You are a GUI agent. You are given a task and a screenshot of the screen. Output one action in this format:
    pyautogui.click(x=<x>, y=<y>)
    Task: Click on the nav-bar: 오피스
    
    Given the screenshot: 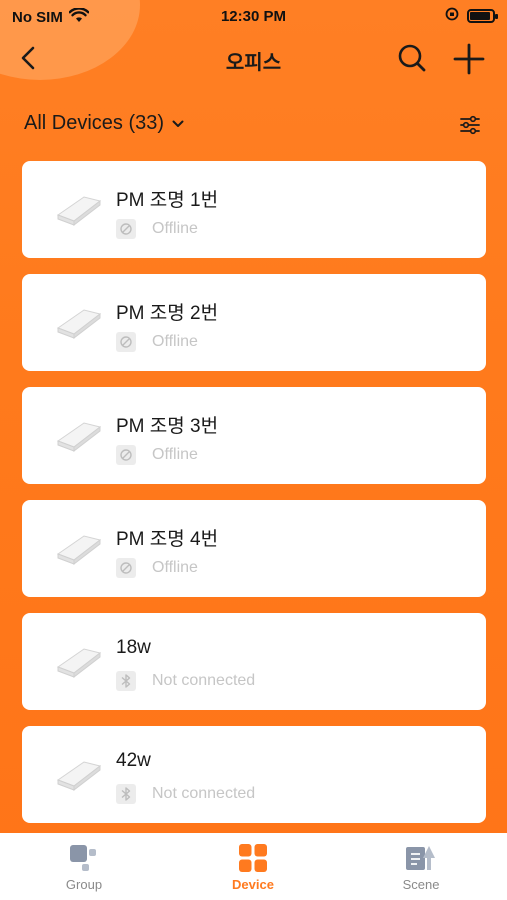 What is the action you would take?
    pyautogui.click(x=253, y=58)
    